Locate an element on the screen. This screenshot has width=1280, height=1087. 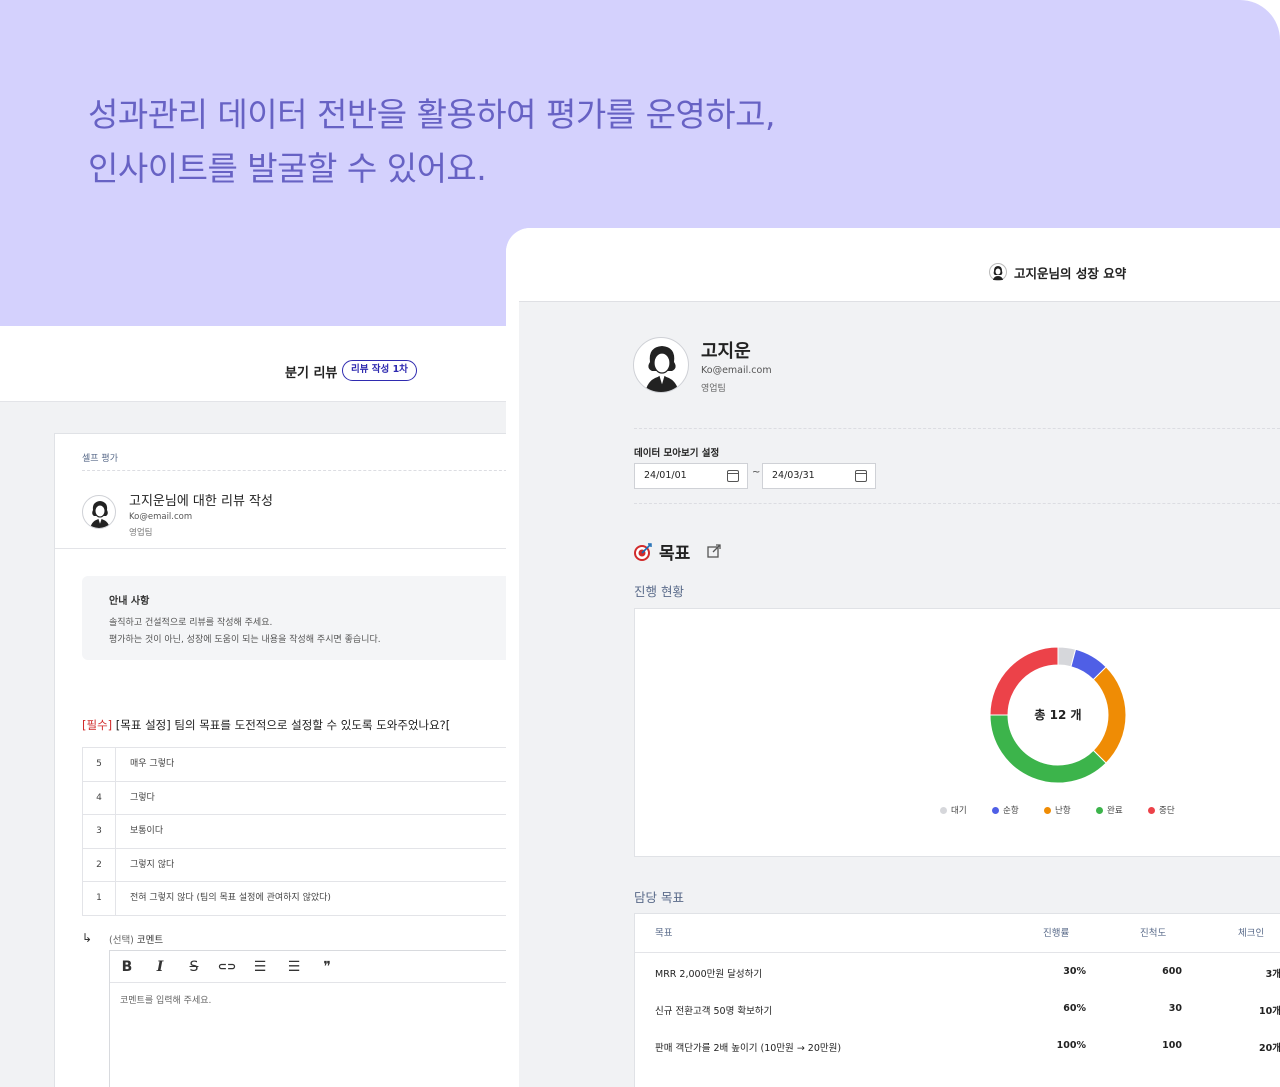
editor-toolbar: B I S ⊂⊃ ☰ ☰ ❞ is located at coordinates (308, 967).